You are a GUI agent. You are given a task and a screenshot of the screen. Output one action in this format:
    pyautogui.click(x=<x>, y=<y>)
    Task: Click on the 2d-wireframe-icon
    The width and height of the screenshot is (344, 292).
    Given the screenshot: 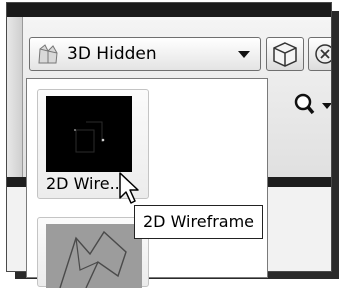 What is the action you would take?
    pyautogui.click(x=89, y=134)
    